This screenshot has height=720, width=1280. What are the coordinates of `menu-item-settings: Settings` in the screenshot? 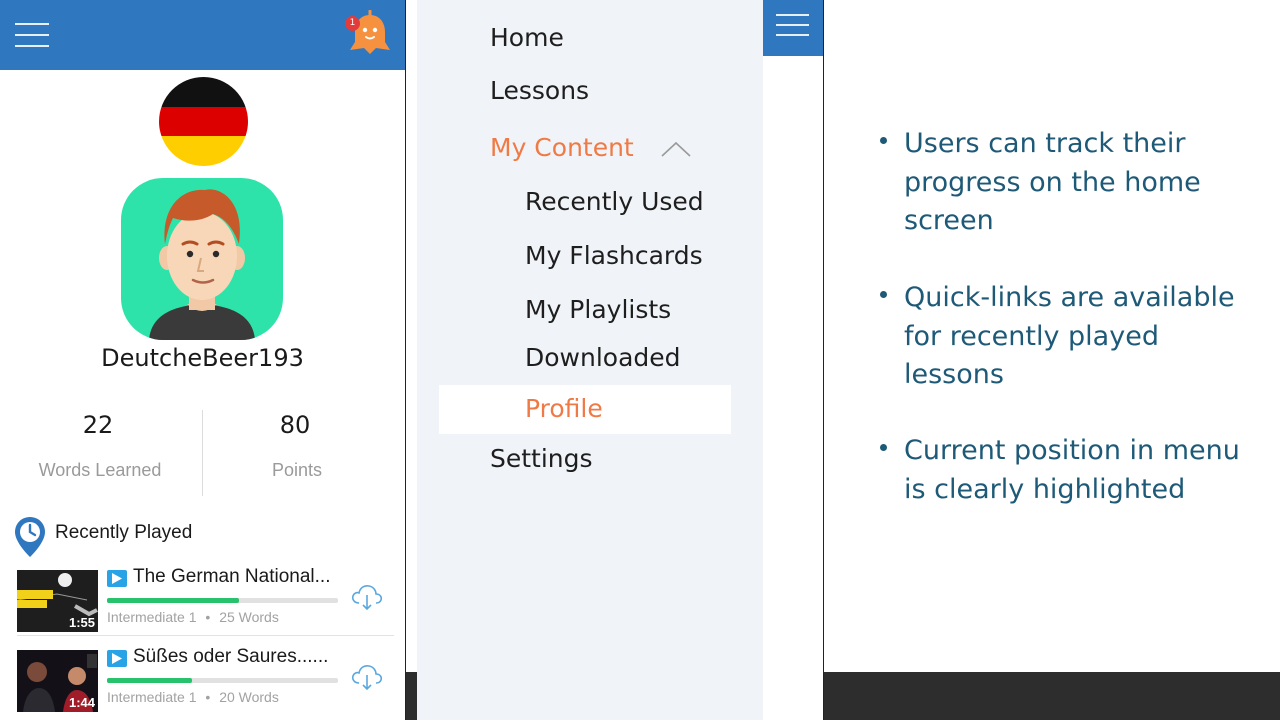 It's located at (541, 458).